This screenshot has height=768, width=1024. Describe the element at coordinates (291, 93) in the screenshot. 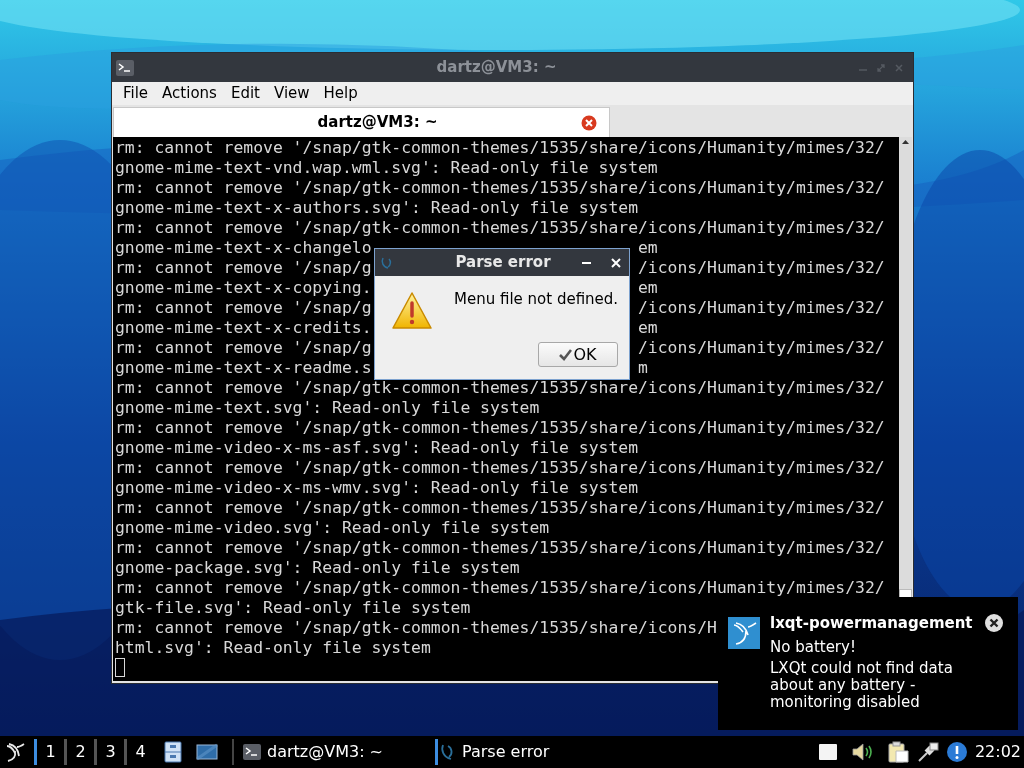

I see `menu-item: View` at that location.